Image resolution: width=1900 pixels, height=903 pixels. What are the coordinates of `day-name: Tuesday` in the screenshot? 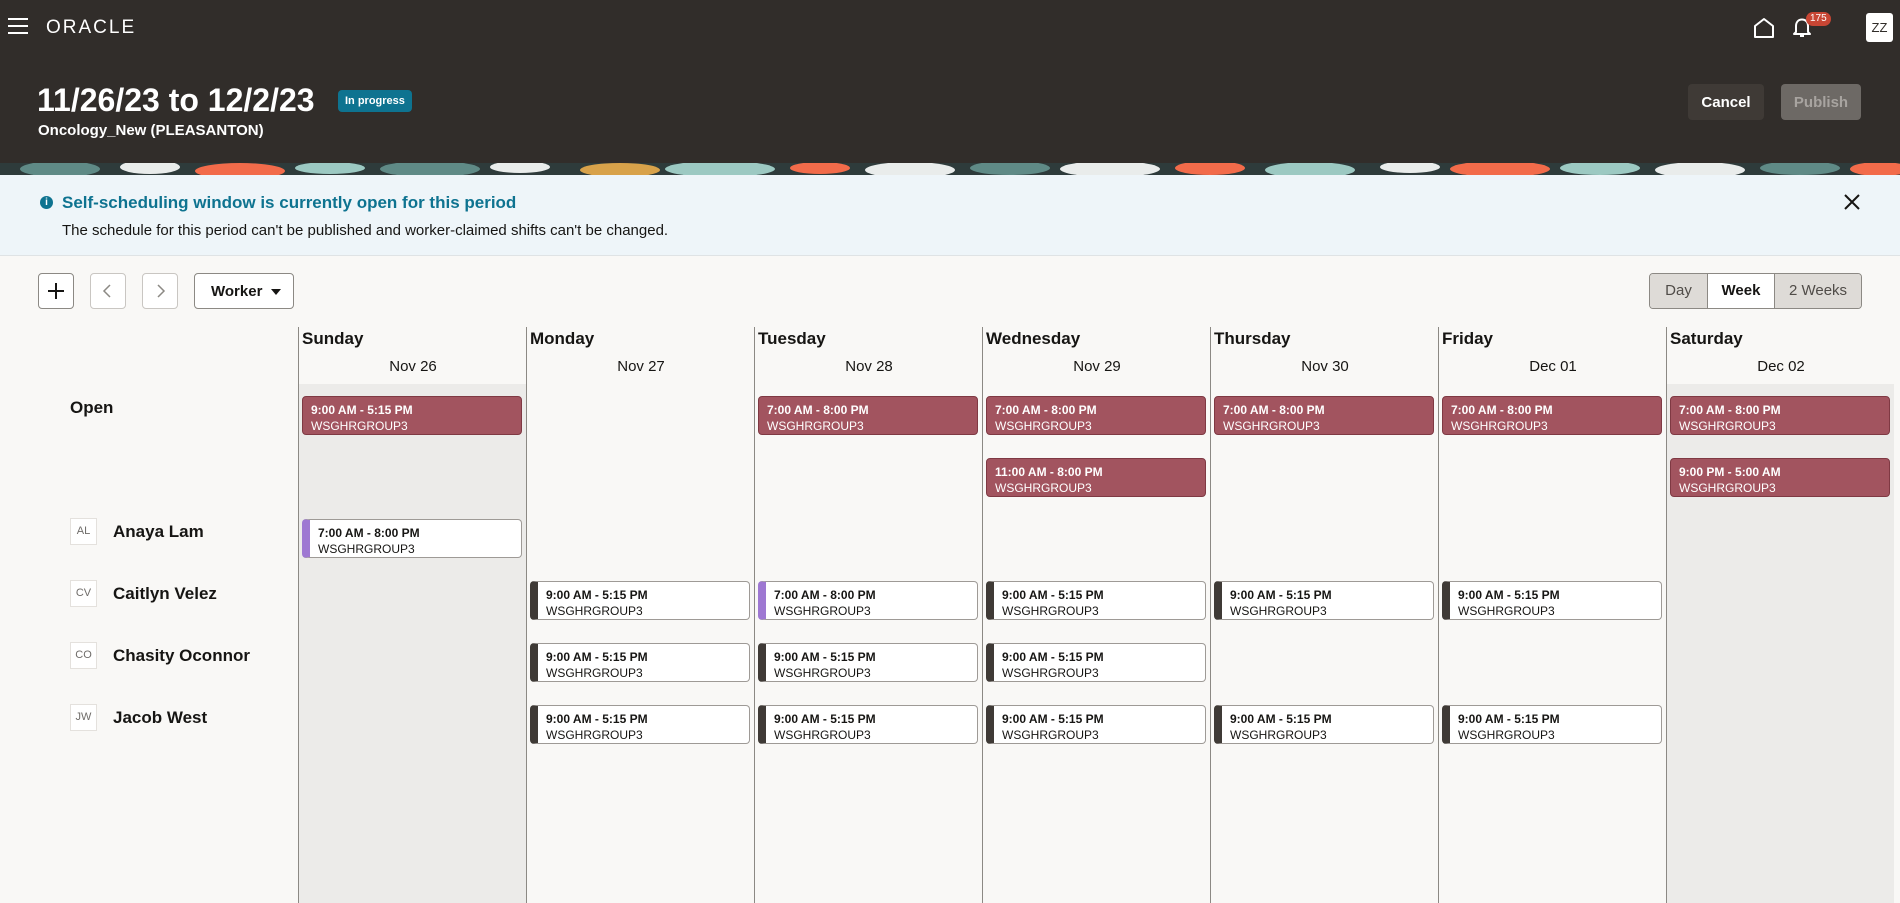 It's located at (792, 338).